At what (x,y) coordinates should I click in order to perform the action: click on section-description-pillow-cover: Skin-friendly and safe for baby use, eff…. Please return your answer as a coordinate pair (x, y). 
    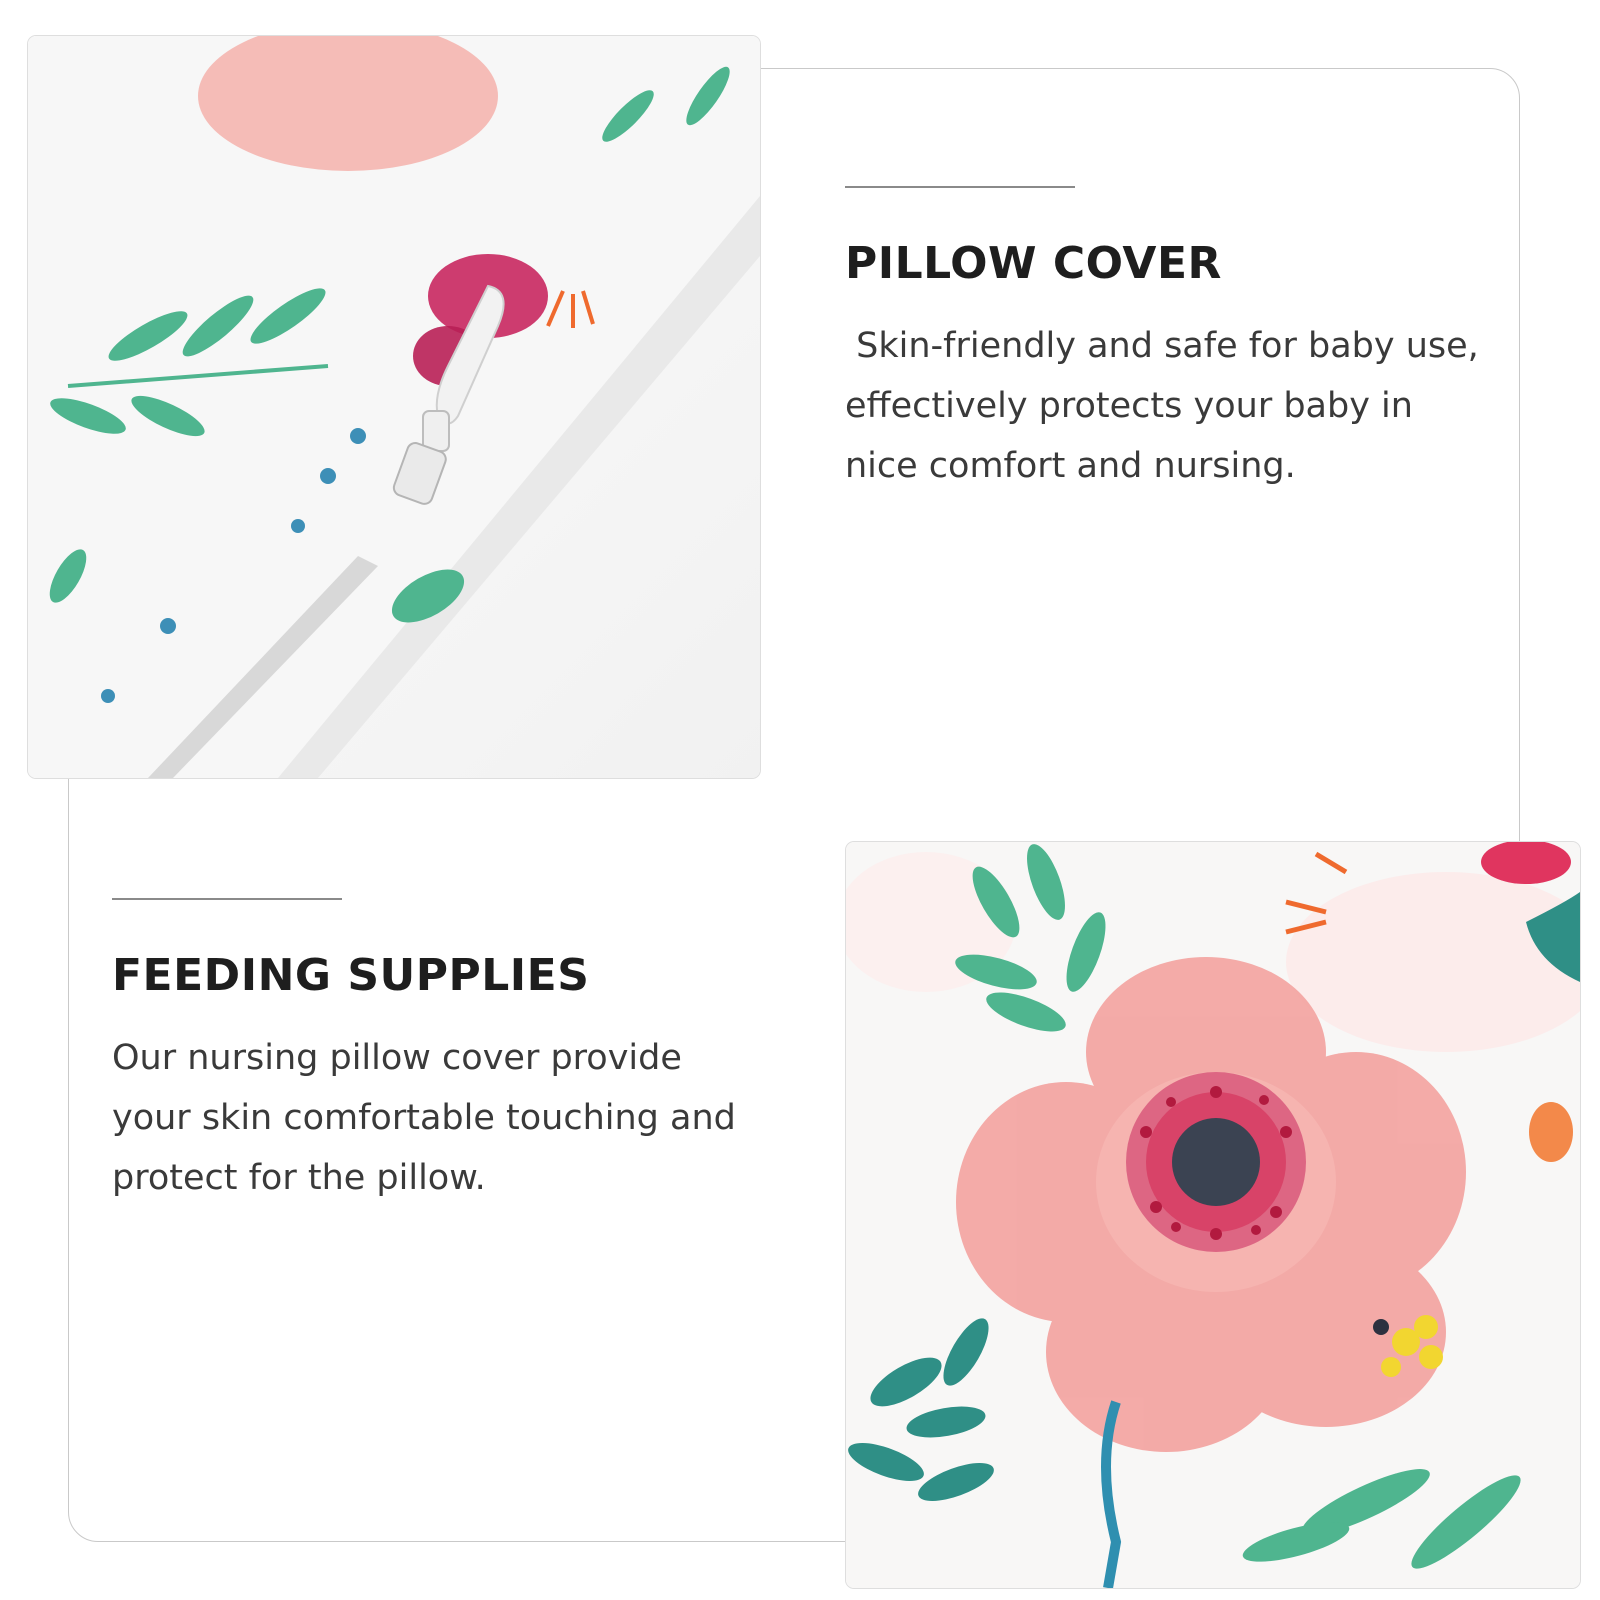
    Looking at the image, I should click on (1162, 406).